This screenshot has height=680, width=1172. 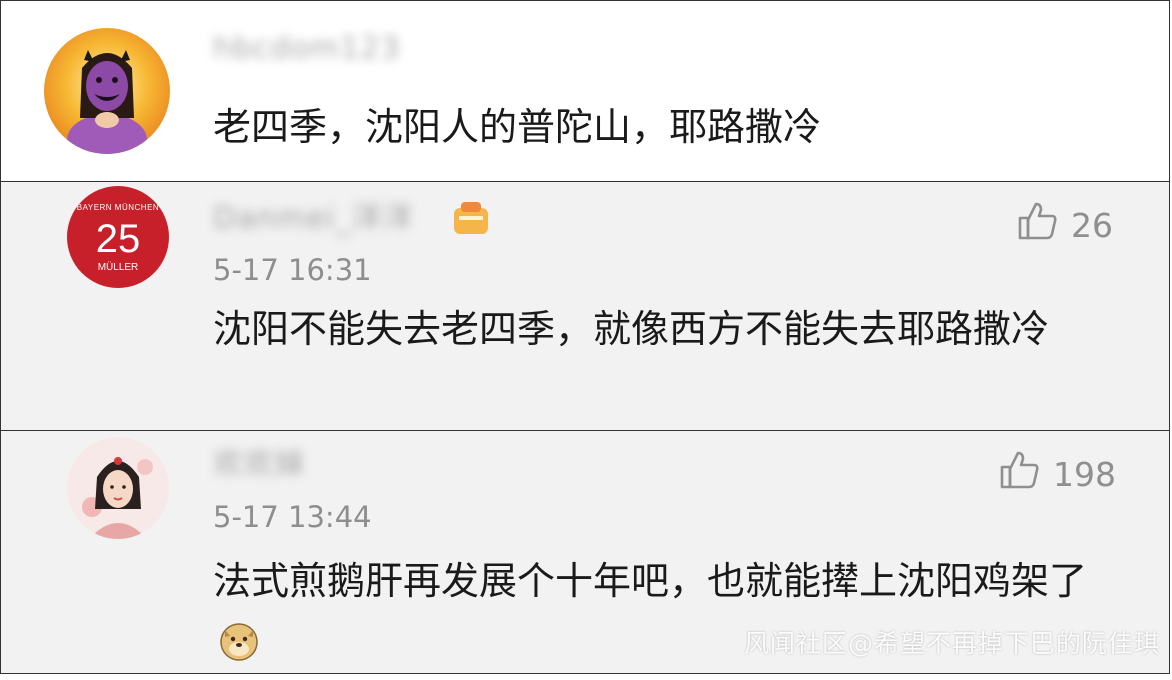 What do you see at coordinates (118, 207) in the screenshot?
I see `avatar-badge-top: BAYERN MÜNCHEN` at bounding box center [118, 207].